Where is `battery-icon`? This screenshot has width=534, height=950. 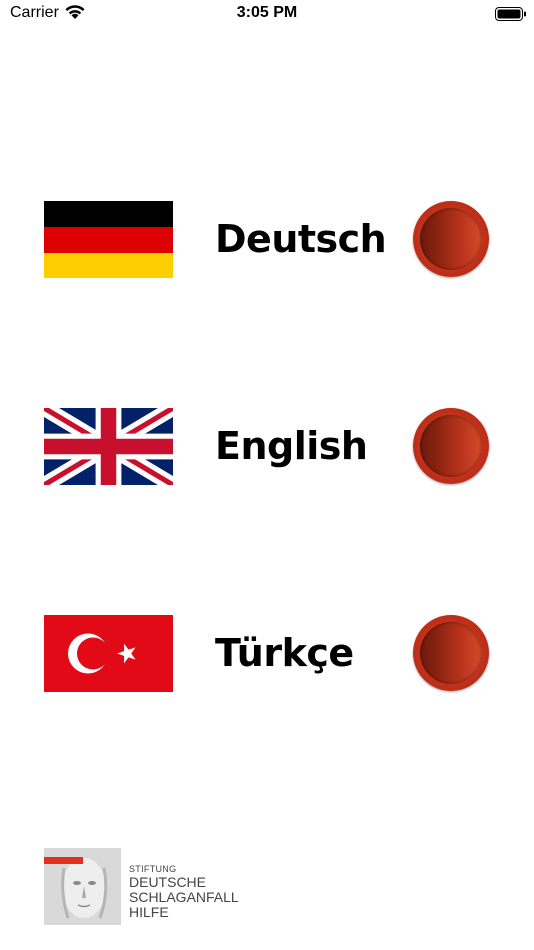 battery-icon is located at coordinates (511, 13).